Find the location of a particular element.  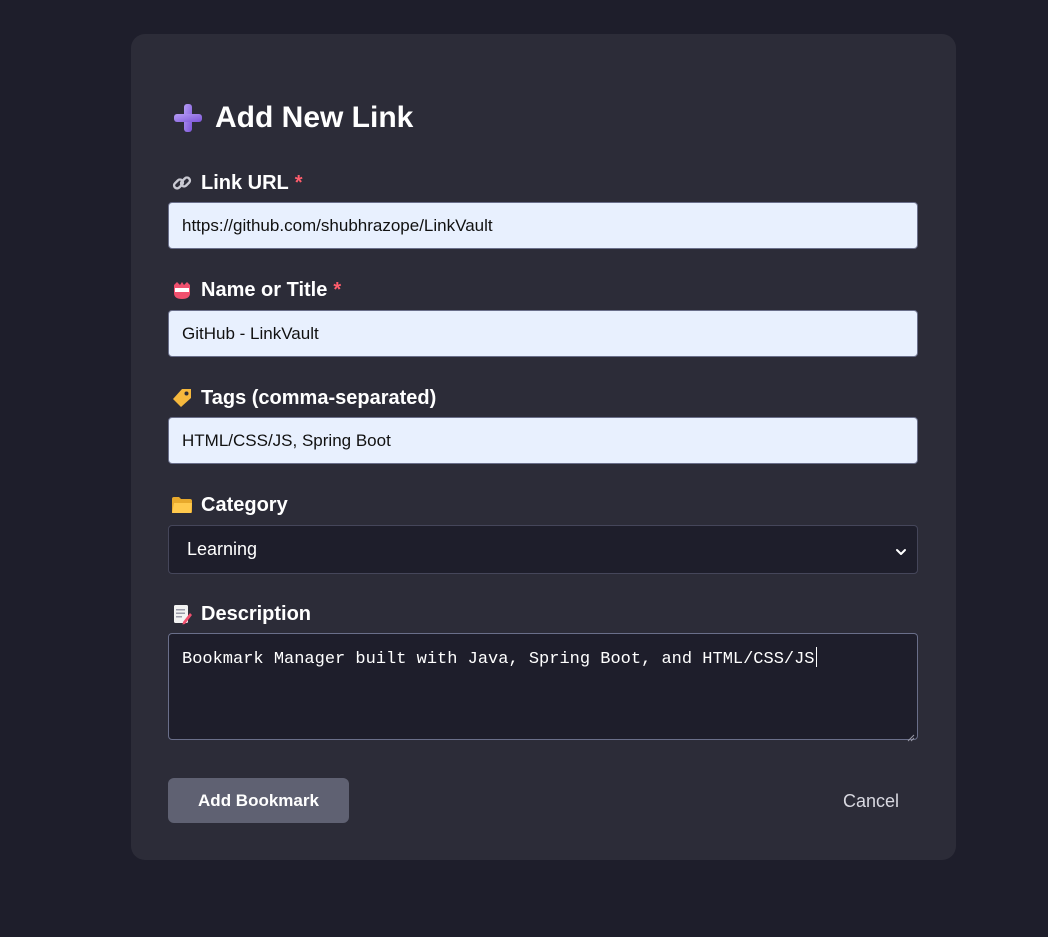

add-bookmark-button: Add Bookmark is located at coordinates (258, 800).